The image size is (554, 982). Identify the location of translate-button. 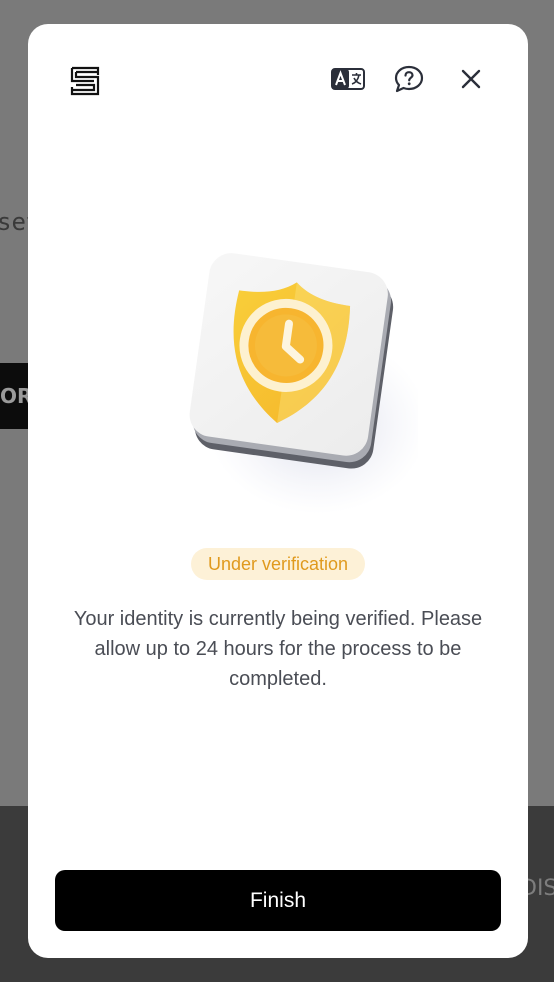
(348, 81).